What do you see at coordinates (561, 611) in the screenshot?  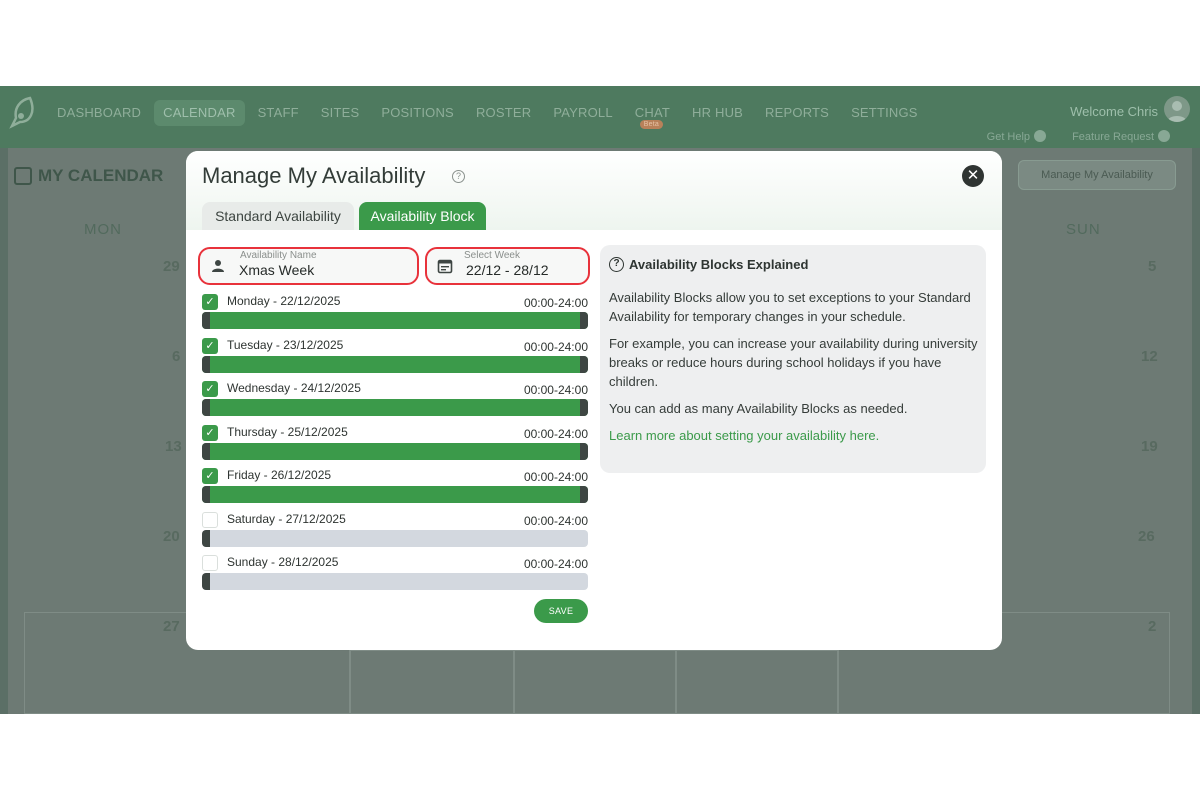 I see `save-button: SAVE` at bounding box center [561, 611].